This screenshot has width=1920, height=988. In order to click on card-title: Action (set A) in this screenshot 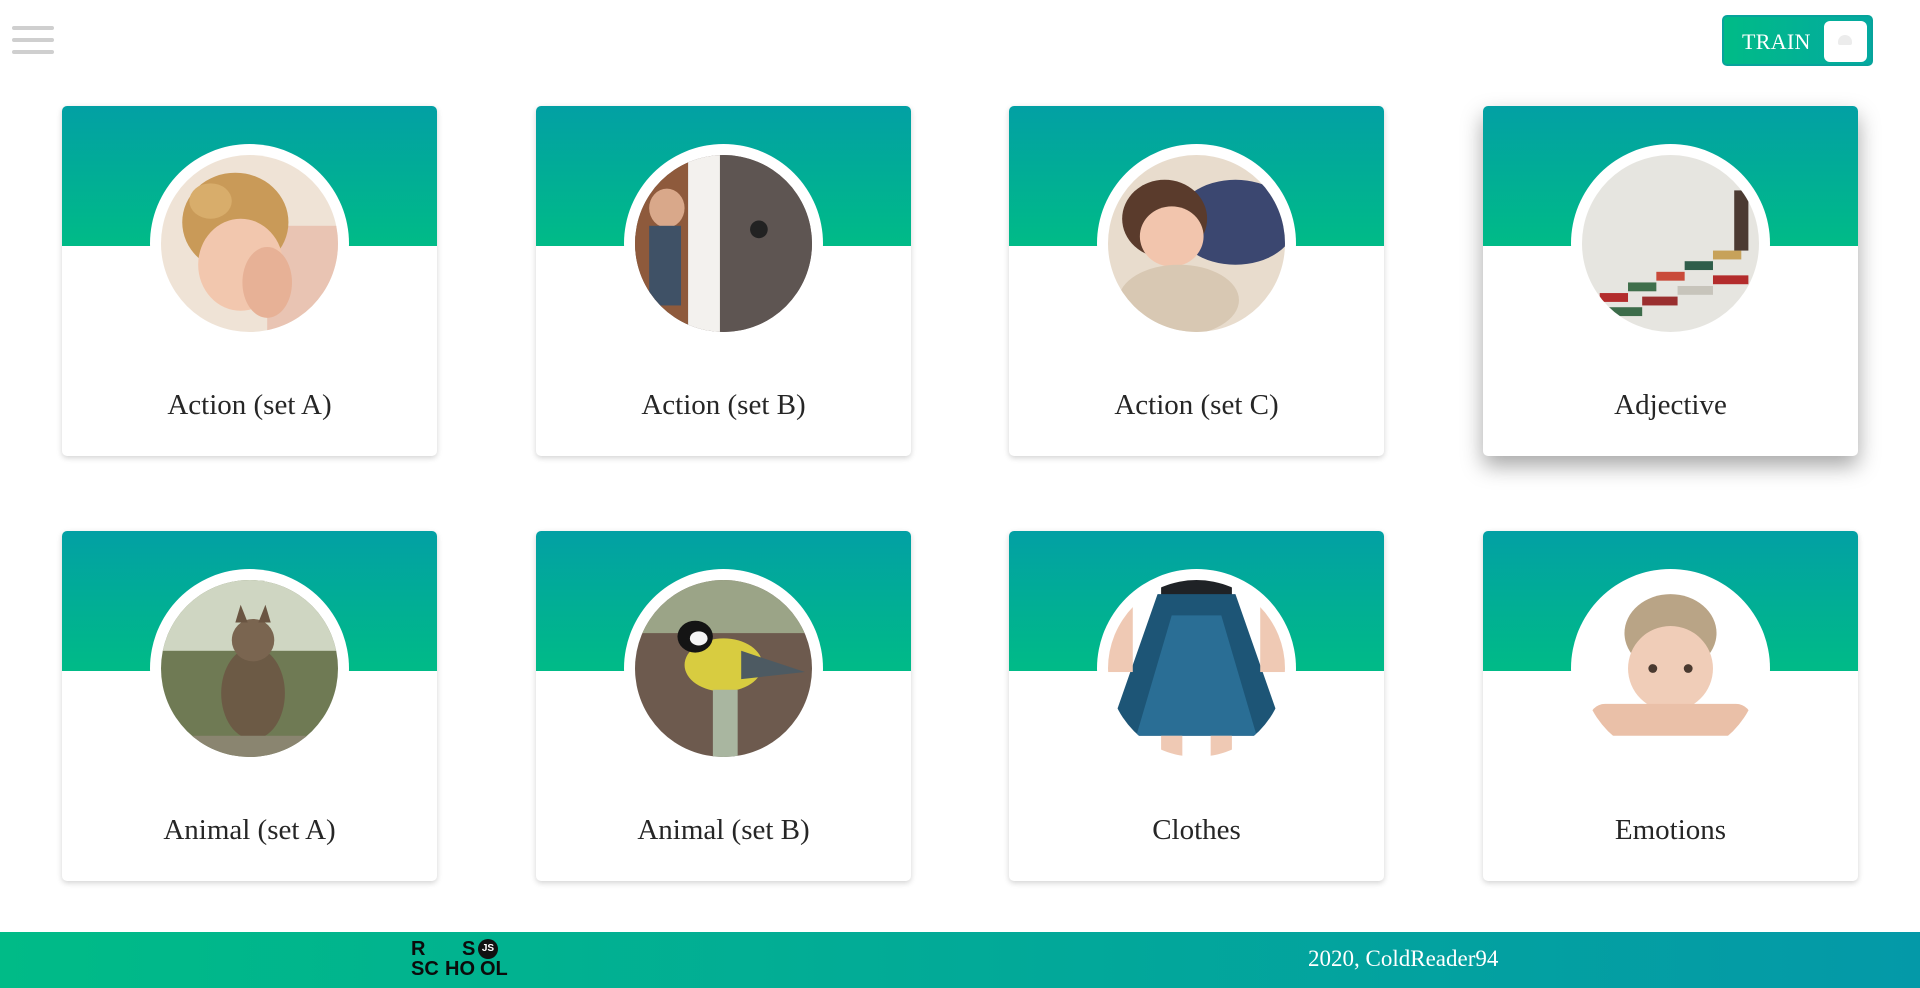, I will do `click(249, 405)`.